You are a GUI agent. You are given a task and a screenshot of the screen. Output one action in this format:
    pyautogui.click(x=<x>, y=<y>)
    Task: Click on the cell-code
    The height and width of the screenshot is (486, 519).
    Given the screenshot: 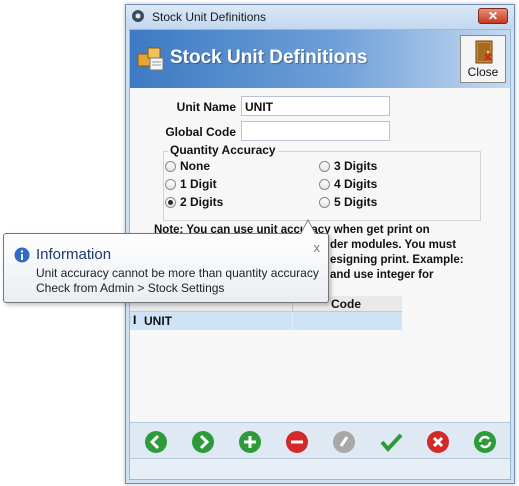 What is the action you would take?
    pyautogui.click(x=292, y=321)
    